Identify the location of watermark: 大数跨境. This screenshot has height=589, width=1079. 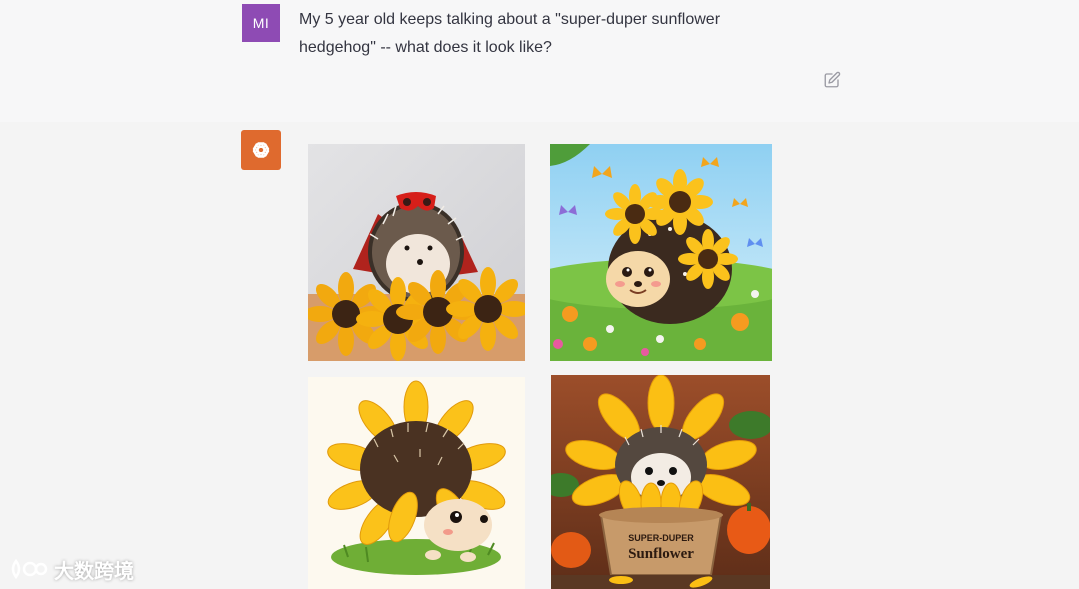
(71, 569).